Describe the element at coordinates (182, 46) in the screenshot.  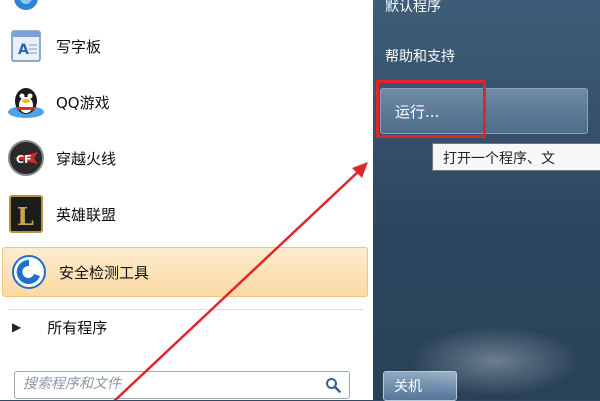
I see `program-item-wordpad: A 写字板` at that location.